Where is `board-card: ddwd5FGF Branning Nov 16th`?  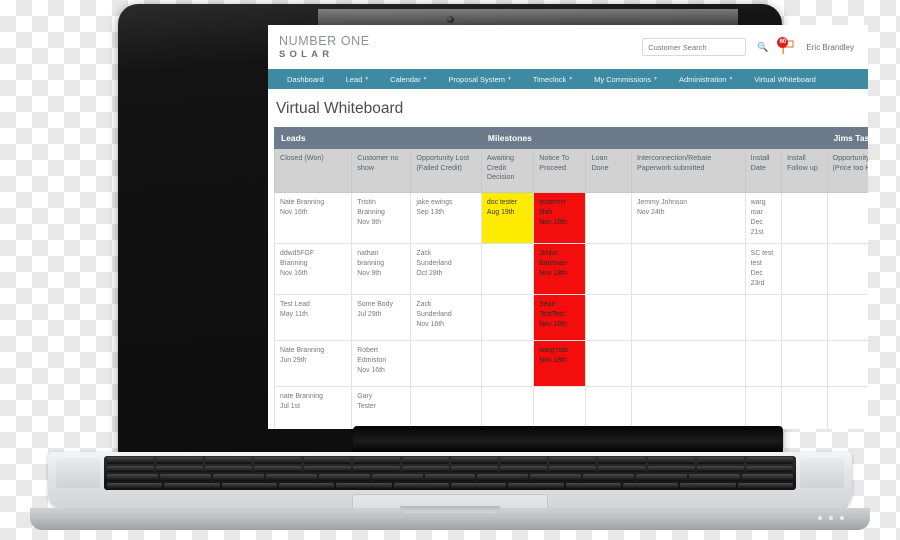
board-card: ddwd5FGF Branning Nov 16th is located at coordinates (313, 269).